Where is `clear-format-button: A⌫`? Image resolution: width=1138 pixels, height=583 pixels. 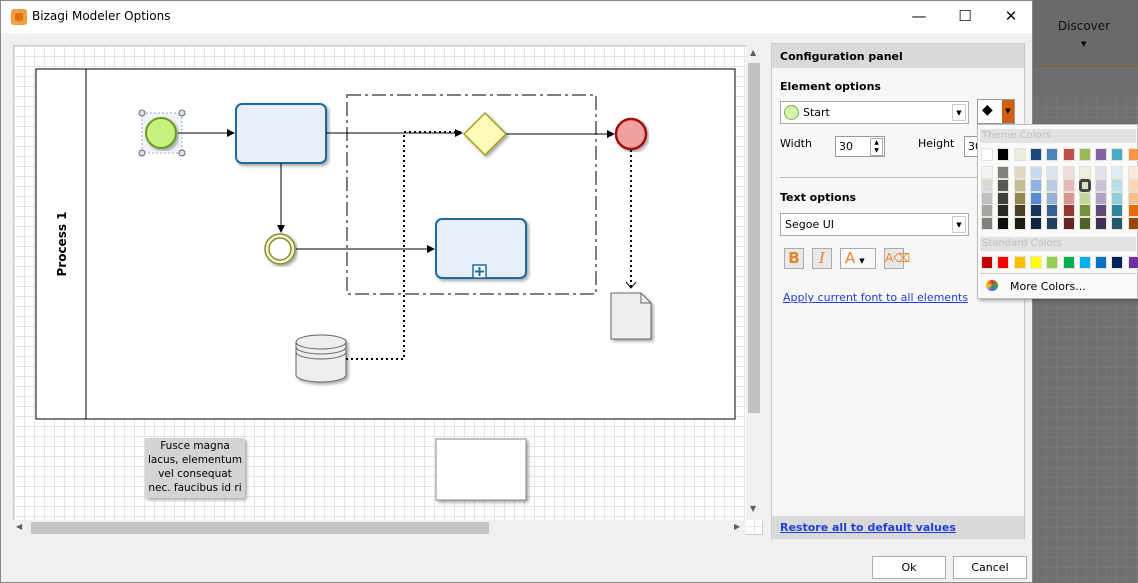
clear-format-button: A⌫ is located at coordinates (897, 258).